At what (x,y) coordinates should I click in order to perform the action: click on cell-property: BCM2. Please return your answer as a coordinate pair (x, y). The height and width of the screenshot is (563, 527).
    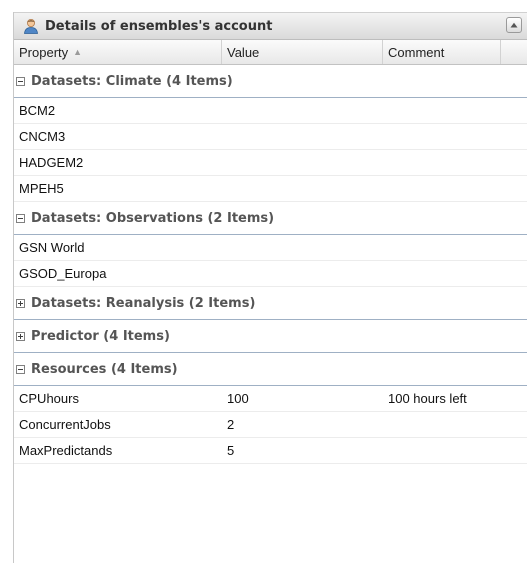
    Looking at the image, I should click on (37, 110).